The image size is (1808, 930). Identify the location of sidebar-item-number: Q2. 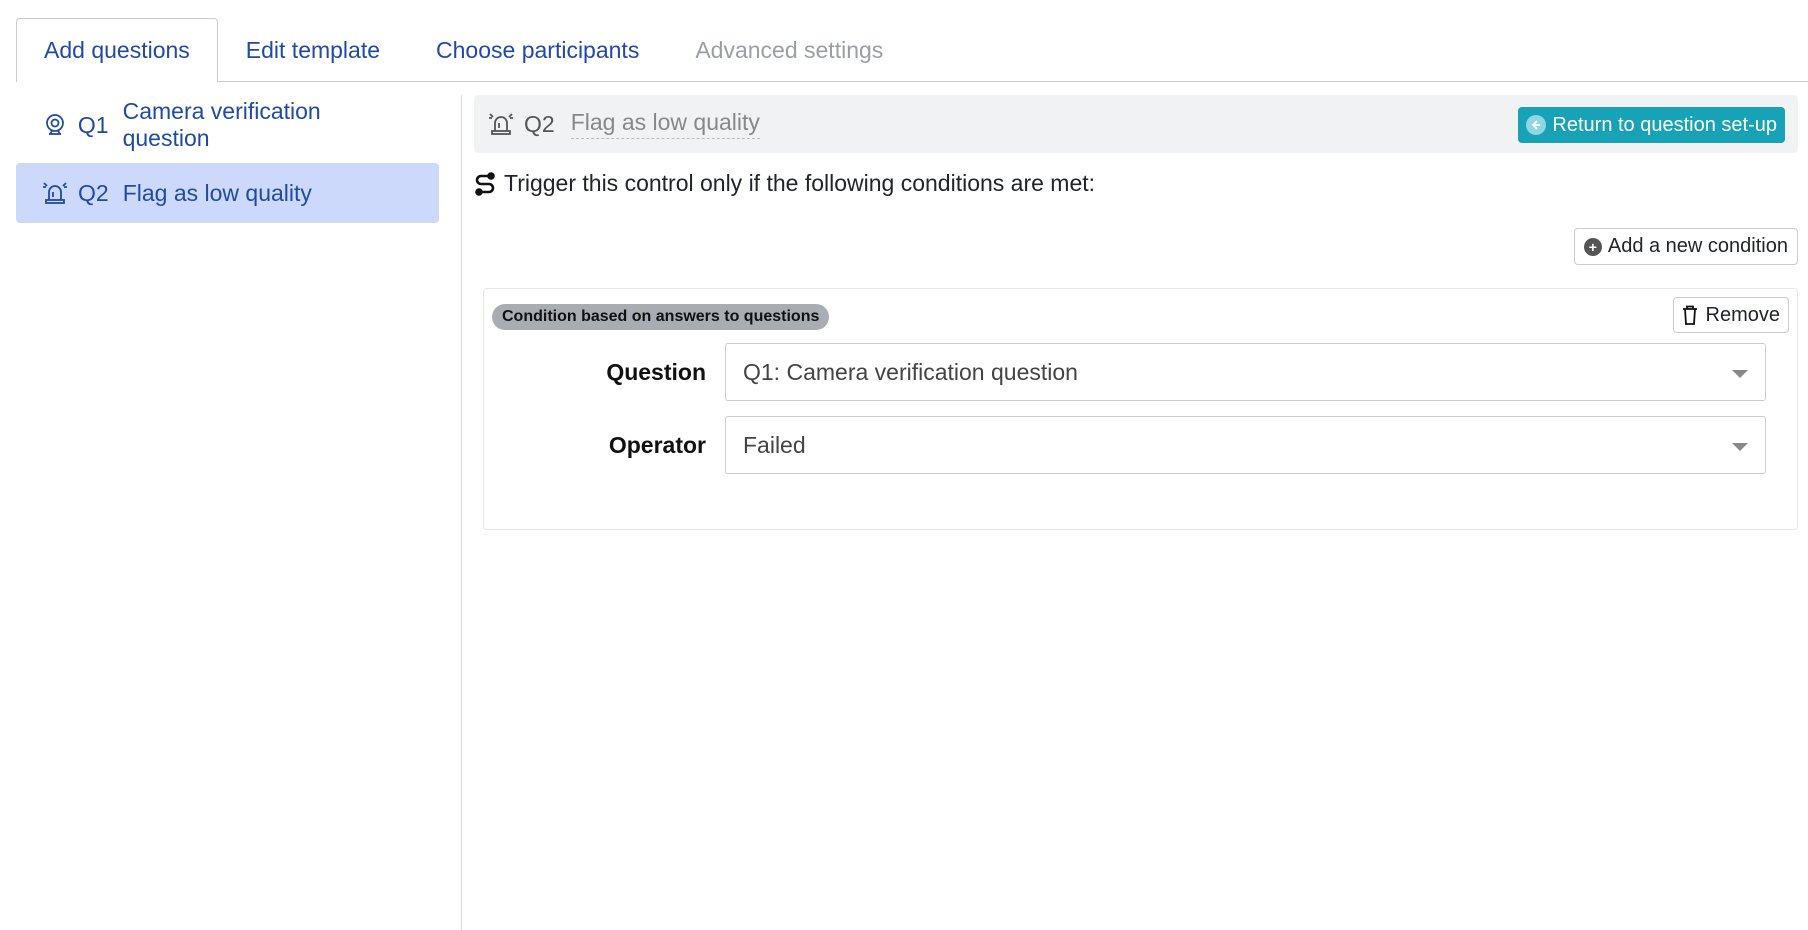
(93, 192).